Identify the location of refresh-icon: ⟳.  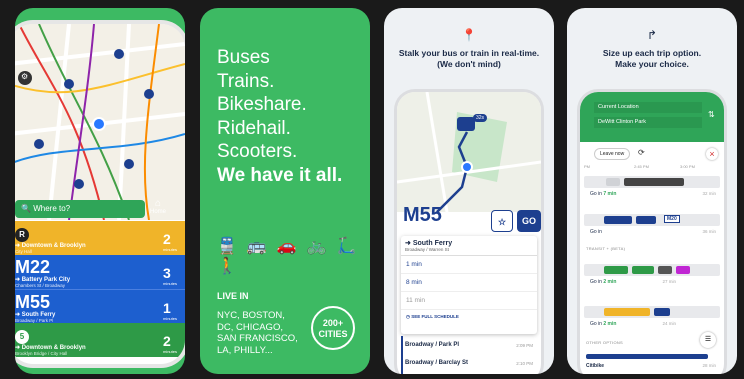
(641, 152).